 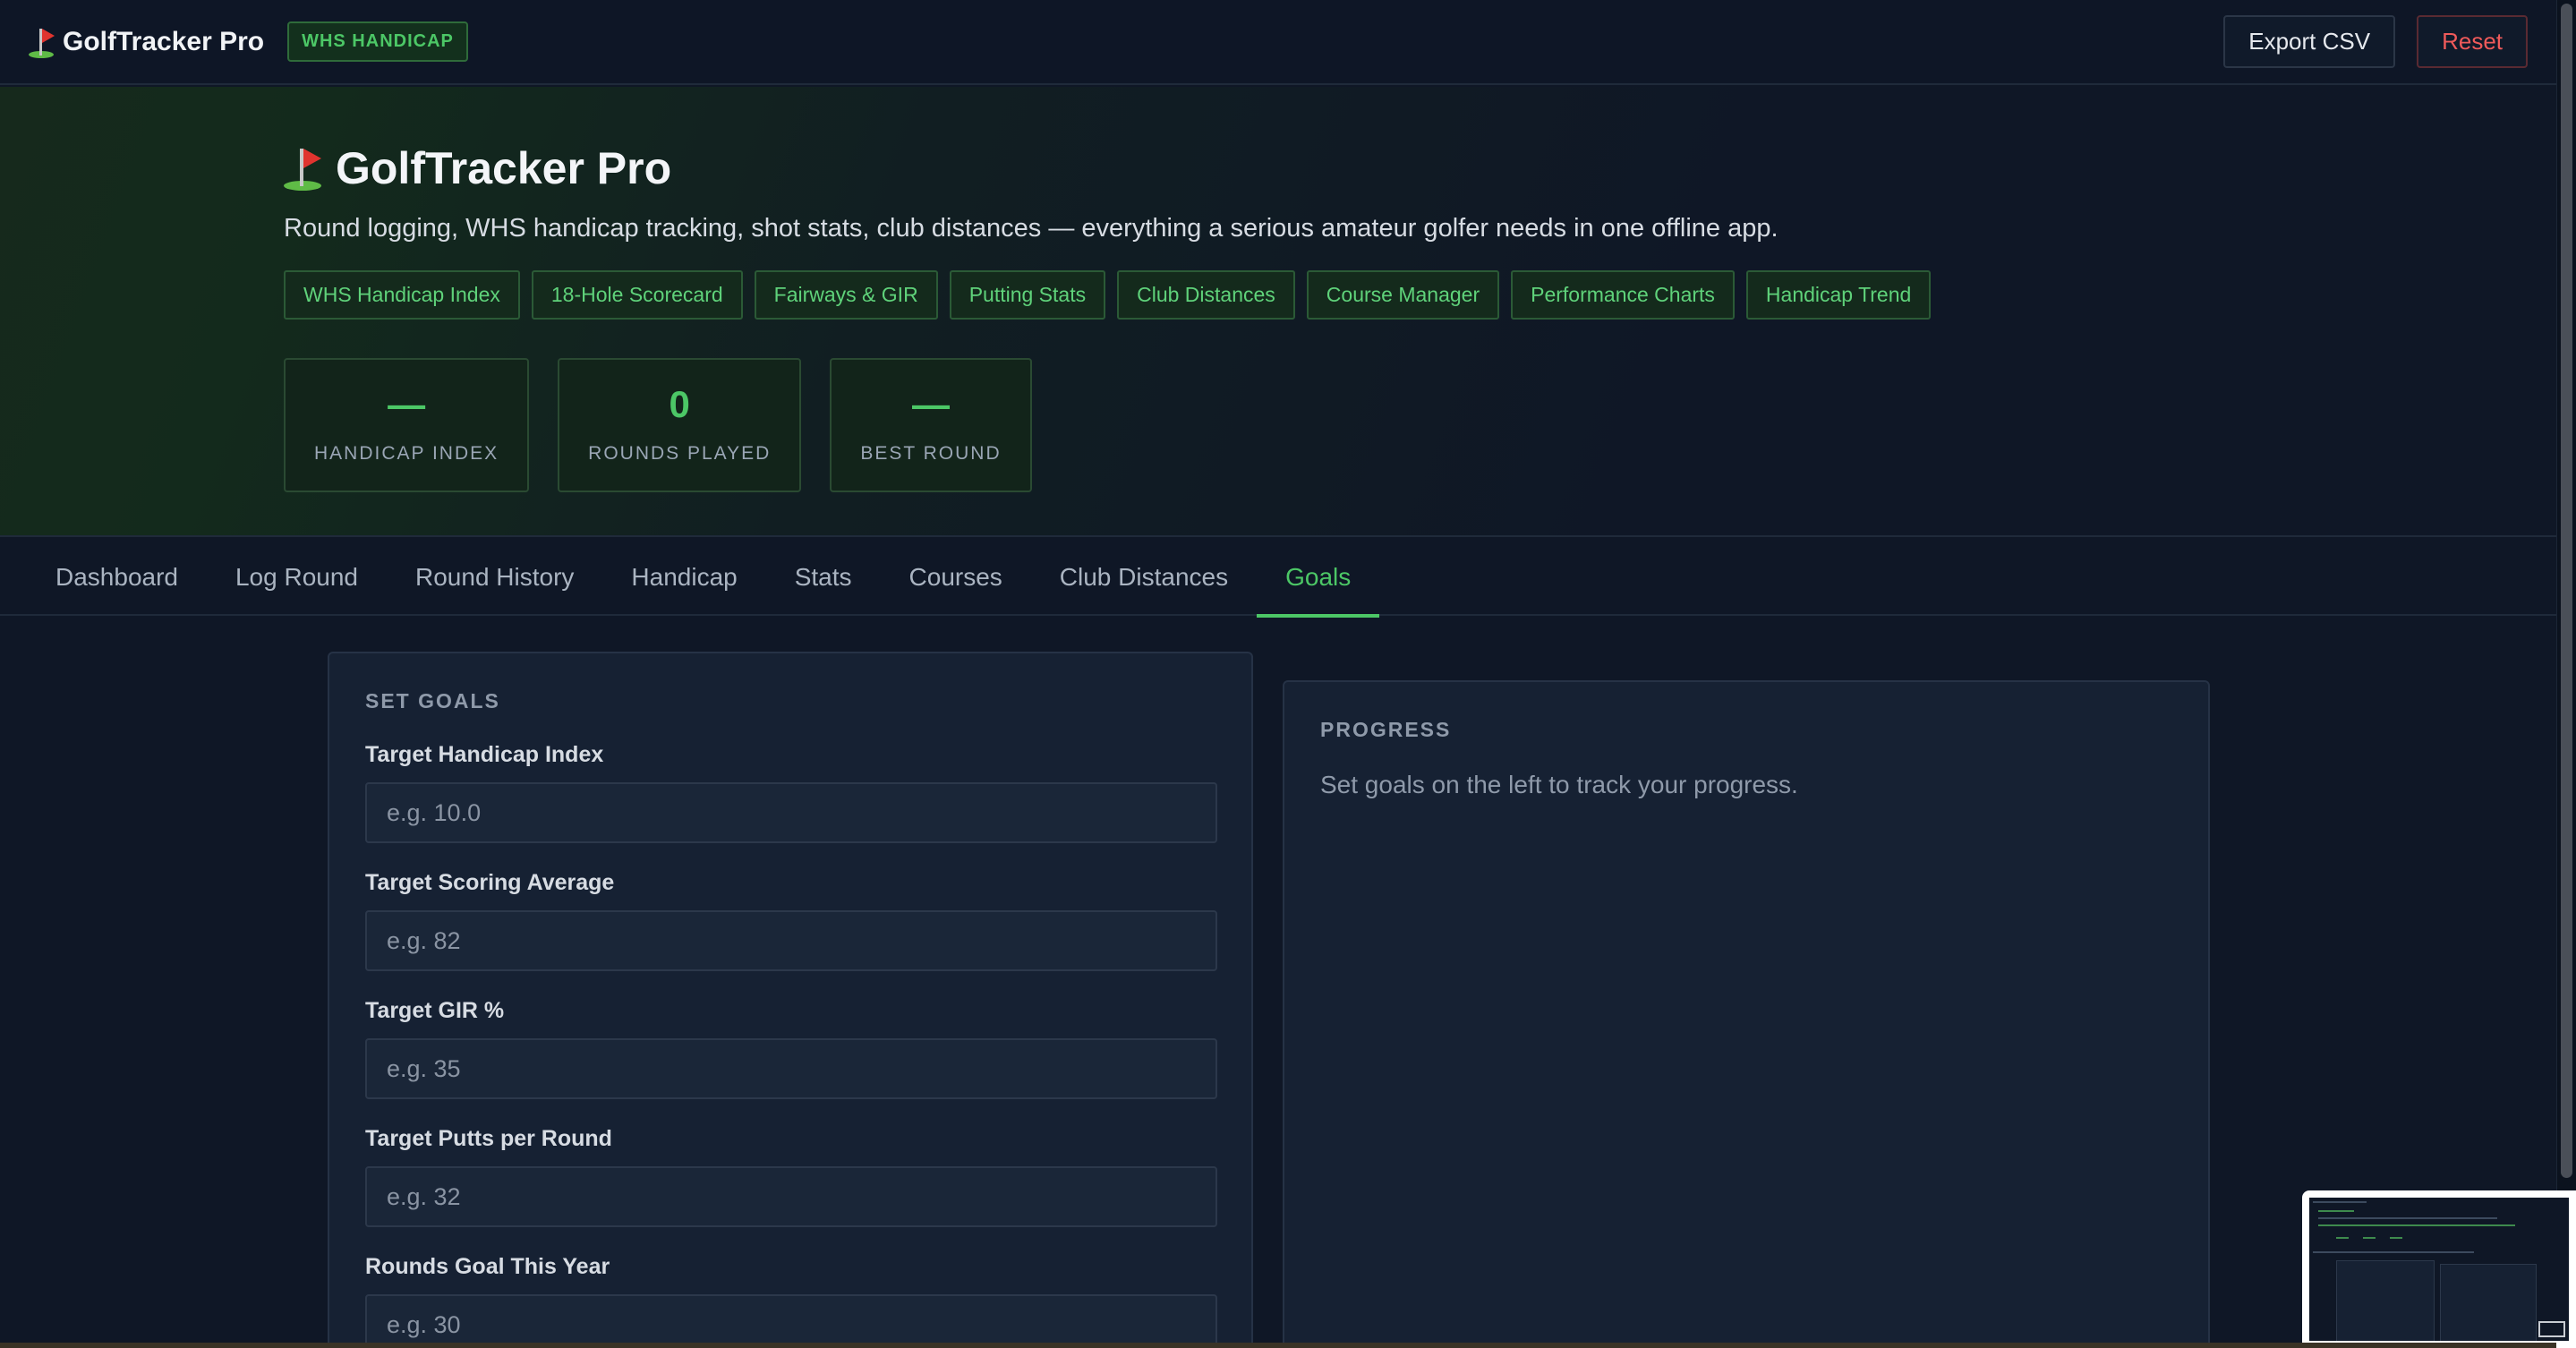 I want to click on target-handicap-input, so click(x=791, y=812).